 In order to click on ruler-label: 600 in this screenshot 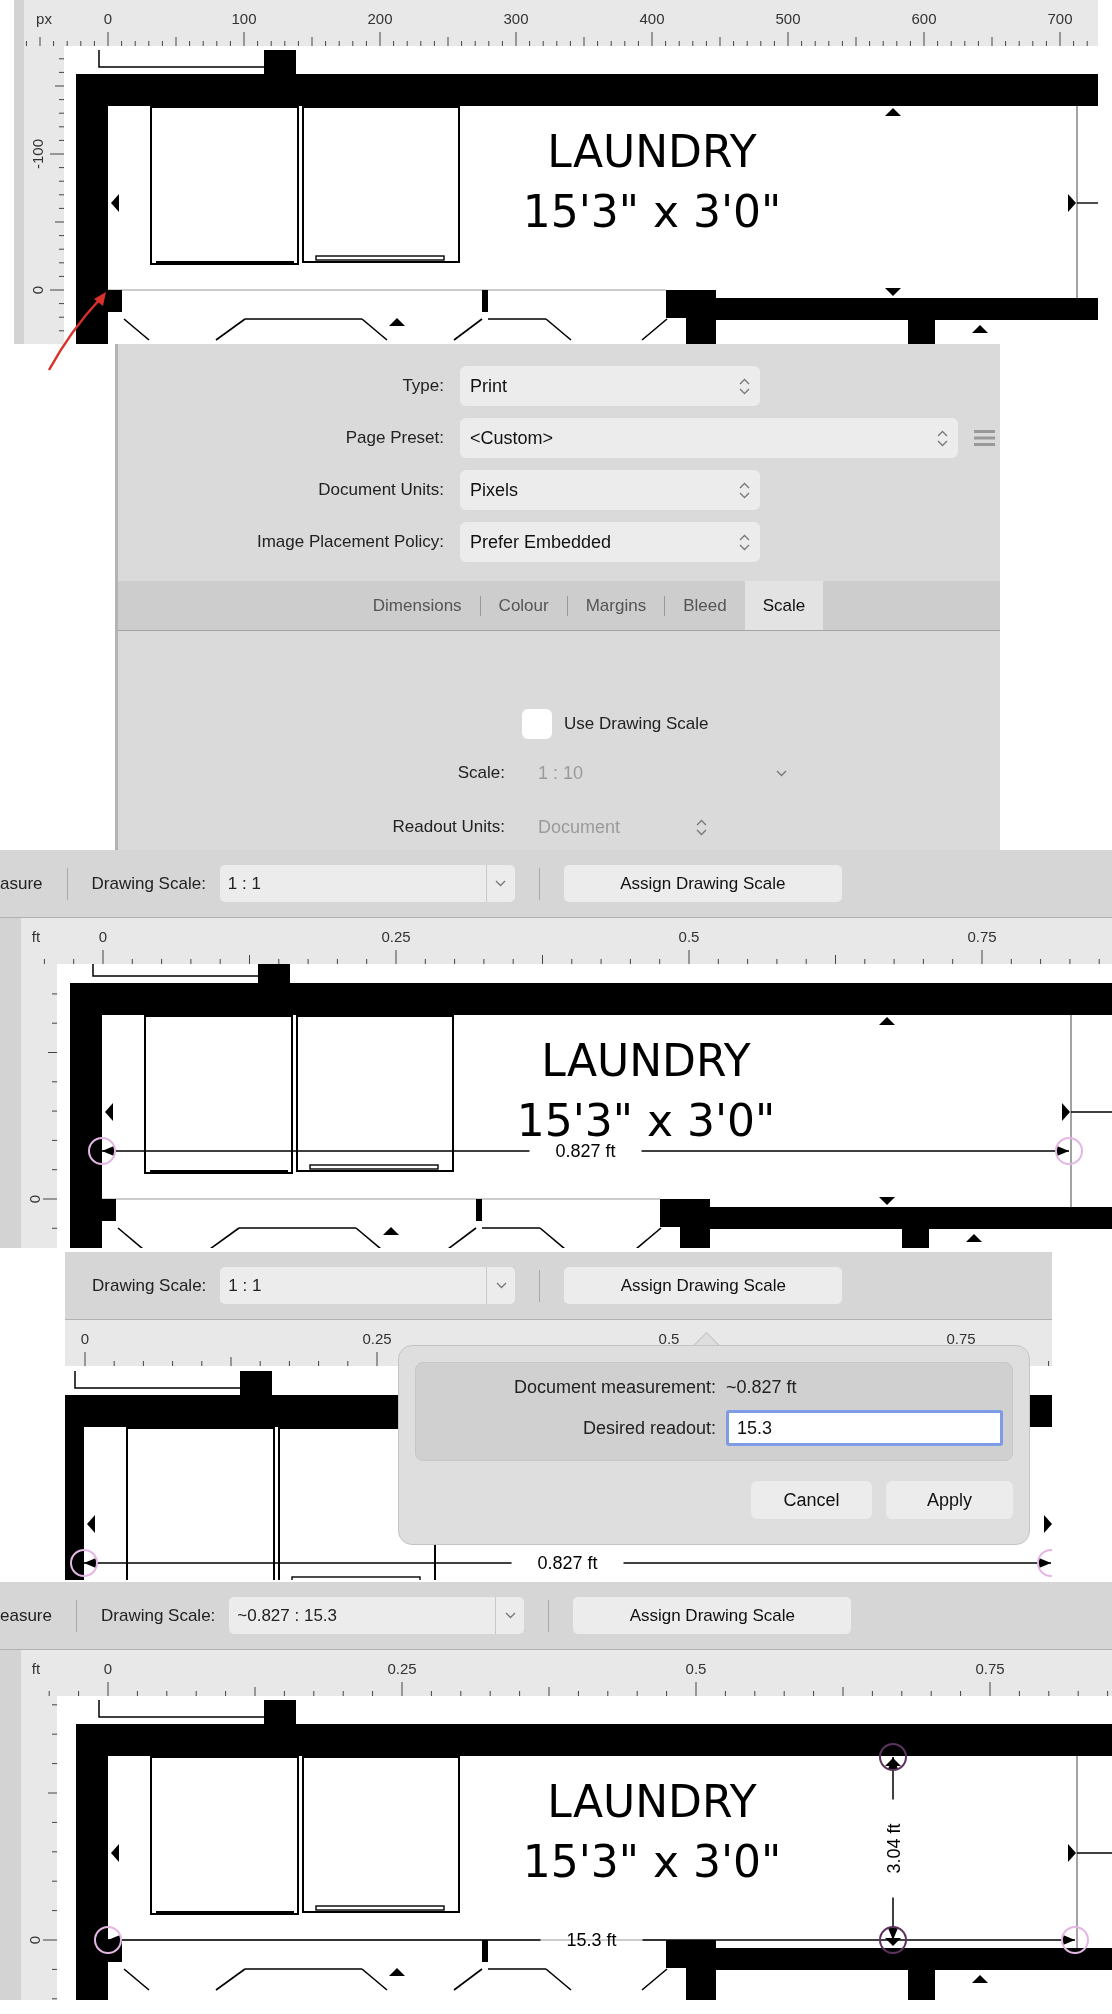, I will do `click(924, 18)`.